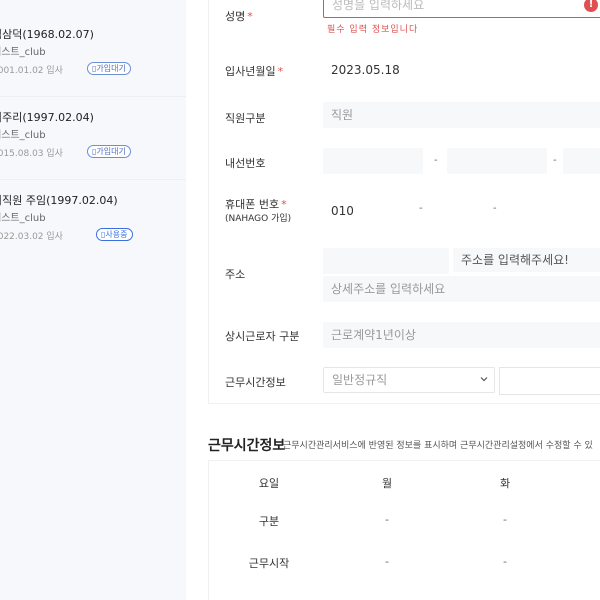  What do you see at coordinates (409, 380) in the screenshot?
I see `work-time-select: 일반정규직` at bounding box center [409, 380].